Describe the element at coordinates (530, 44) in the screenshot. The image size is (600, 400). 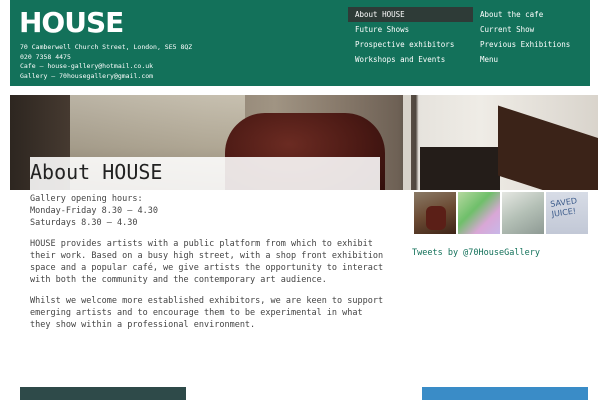
I see `nav-previous-exhibitions: Previous Exhibitions` at that location.